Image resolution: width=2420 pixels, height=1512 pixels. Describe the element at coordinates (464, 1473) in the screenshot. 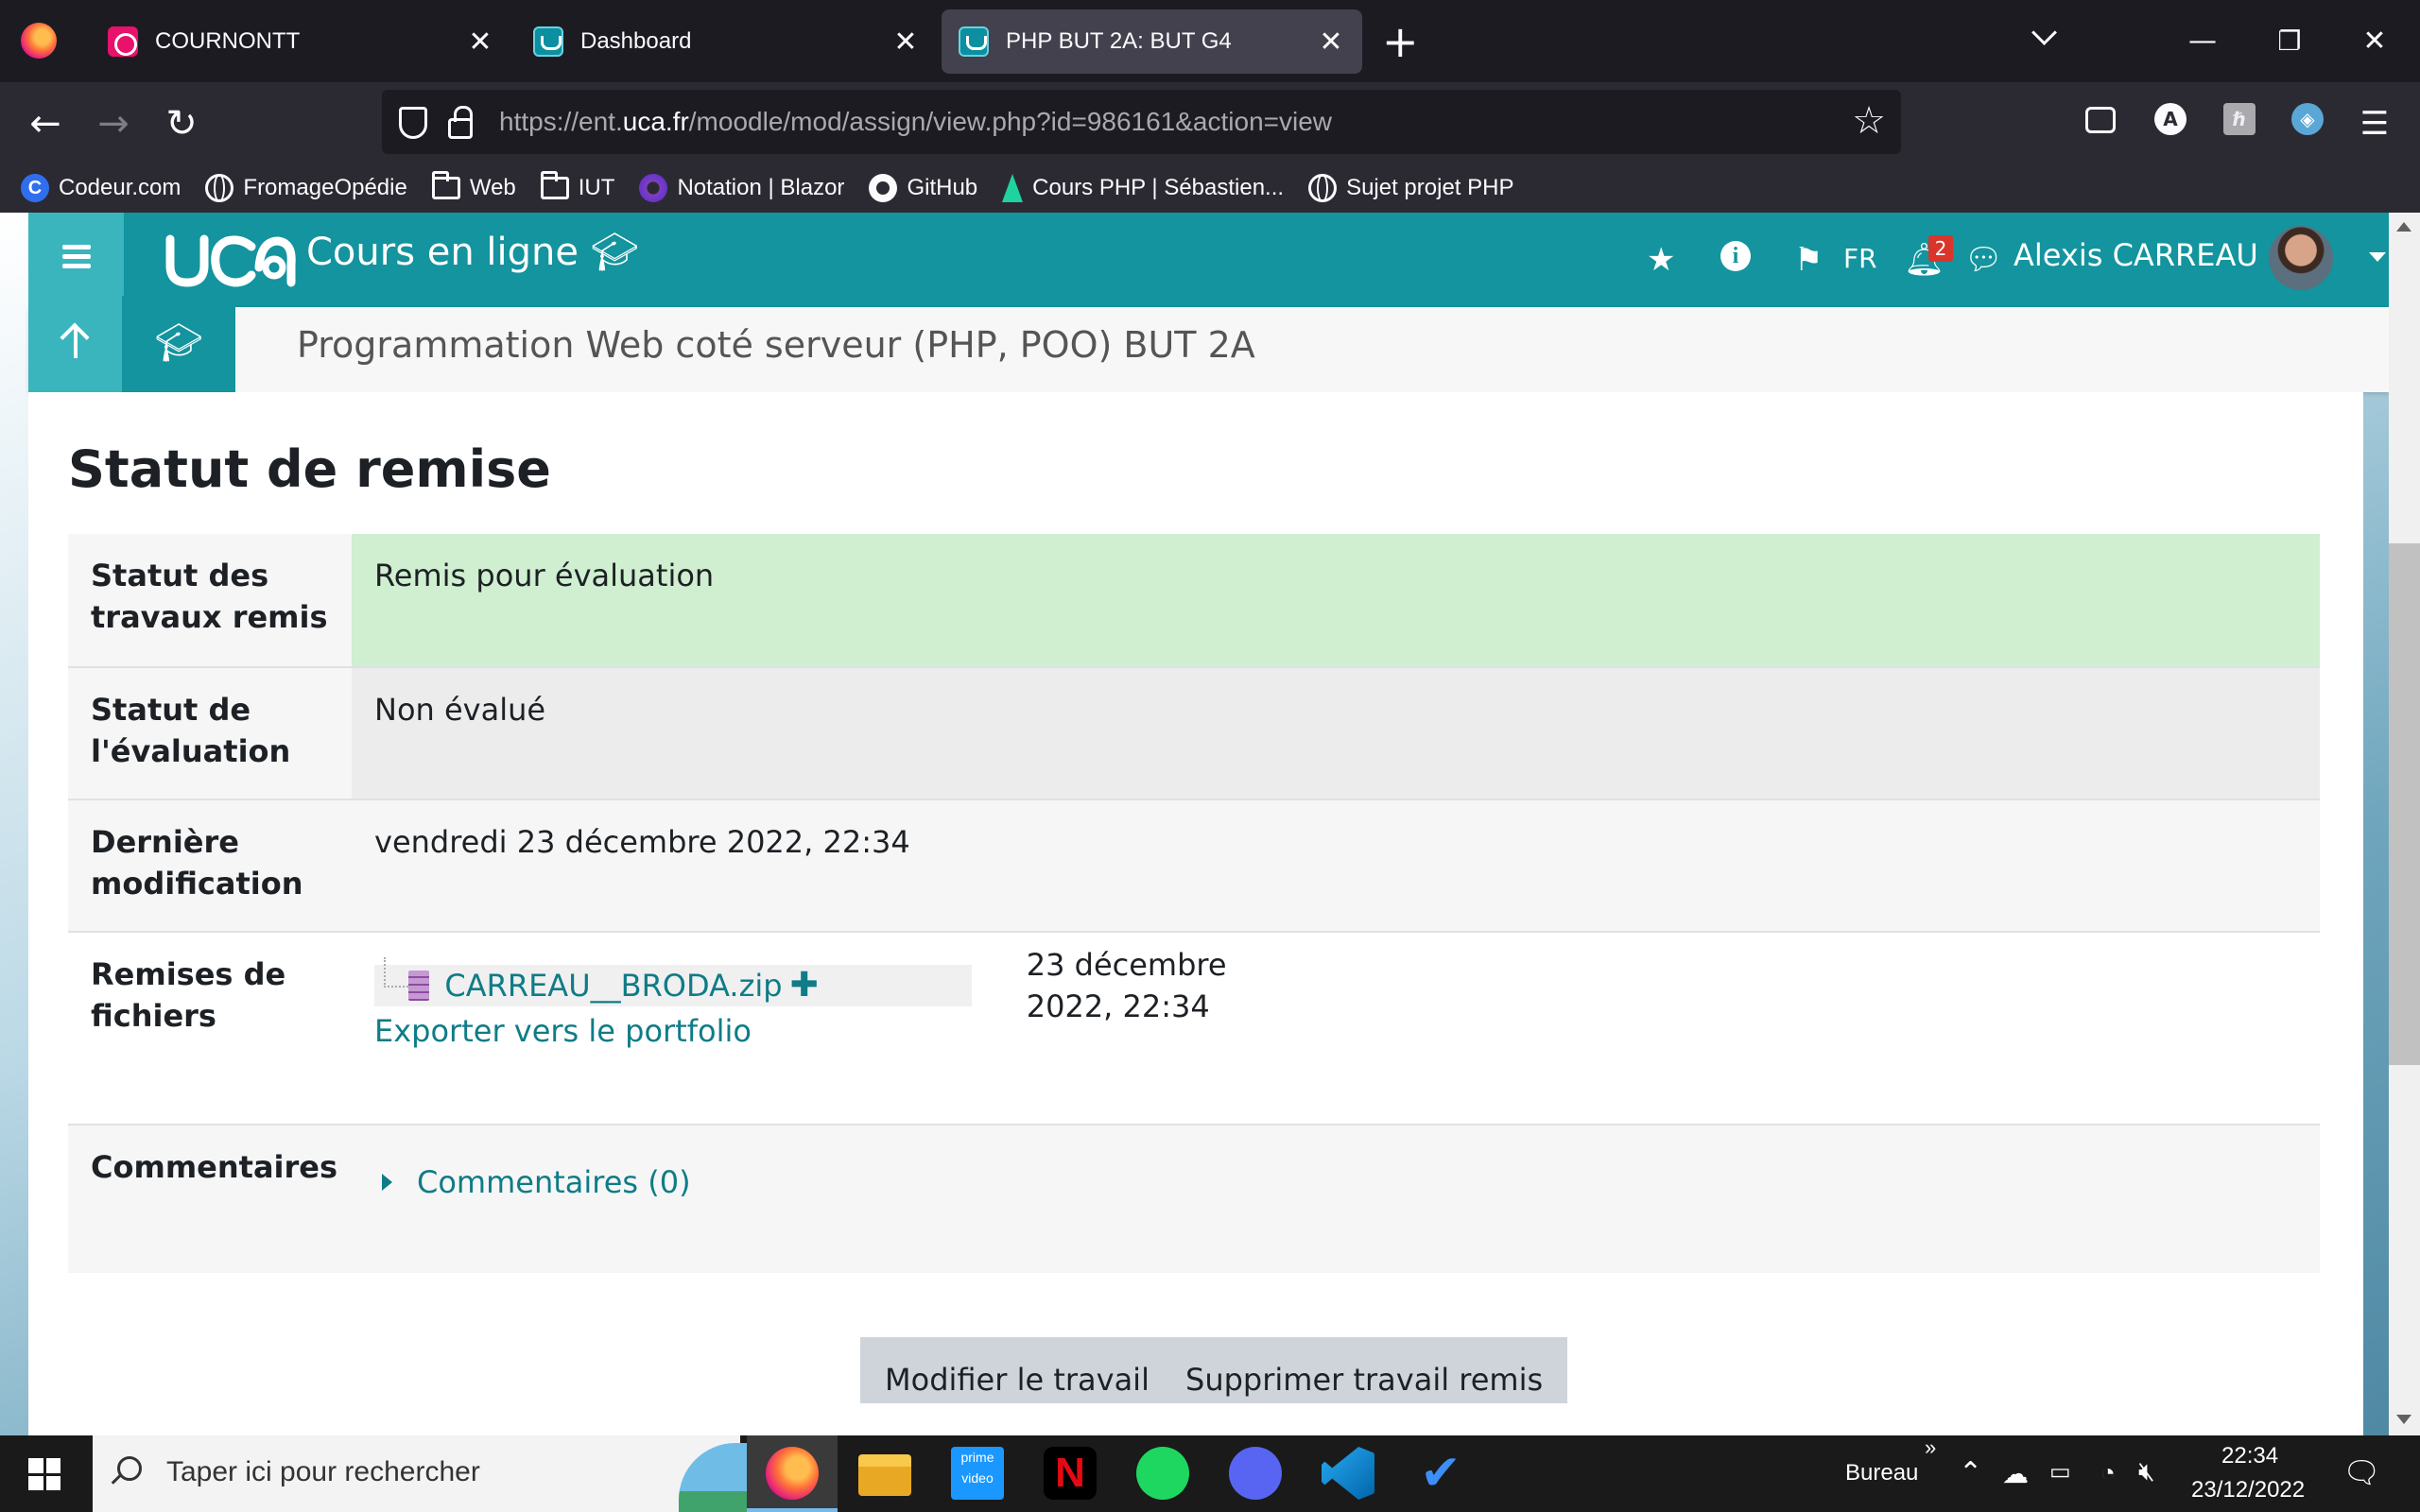

I see `taskbar-search-box: Taper ici pour rechercher` at that location.